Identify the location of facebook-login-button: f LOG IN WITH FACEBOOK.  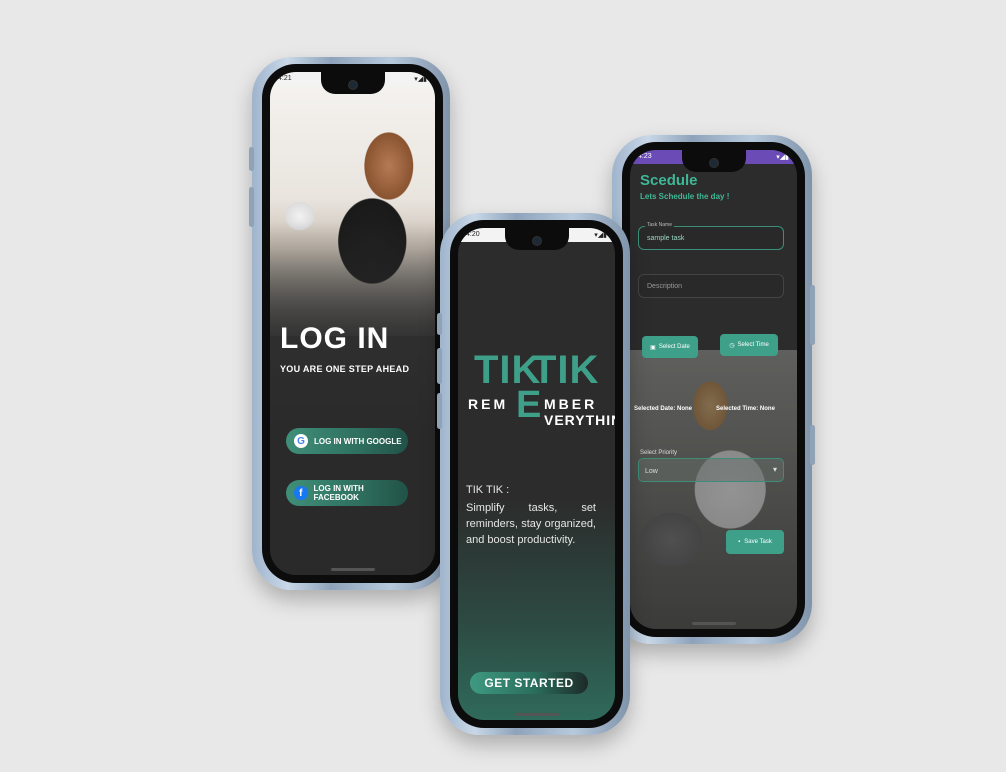
(347, 493).